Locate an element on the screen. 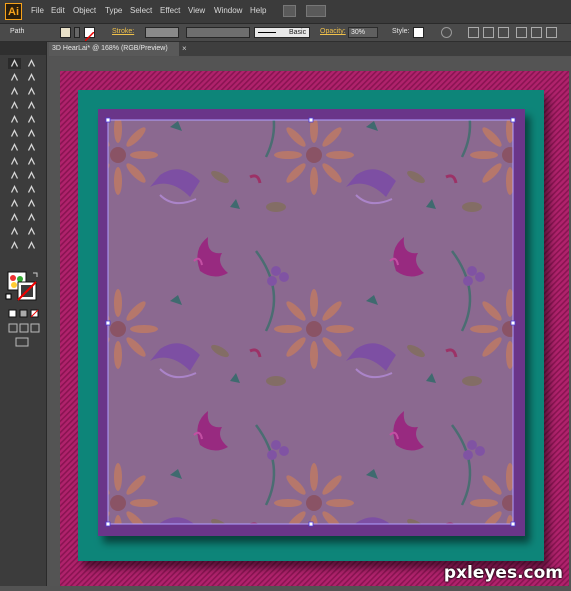 Image resolution: width=571 pixels, height=591 pixels. rotate-tool-icon is located at coordinates (14, 147).